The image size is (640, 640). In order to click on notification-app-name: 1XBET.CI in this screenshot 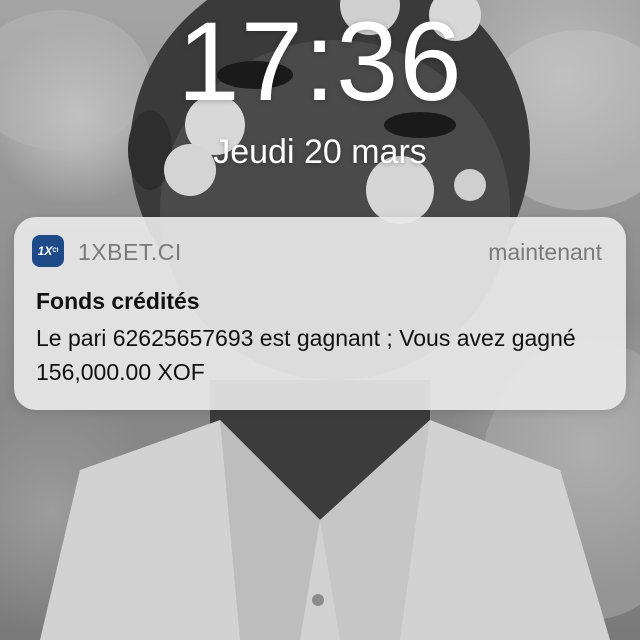, I will do `click(130, 252)`.